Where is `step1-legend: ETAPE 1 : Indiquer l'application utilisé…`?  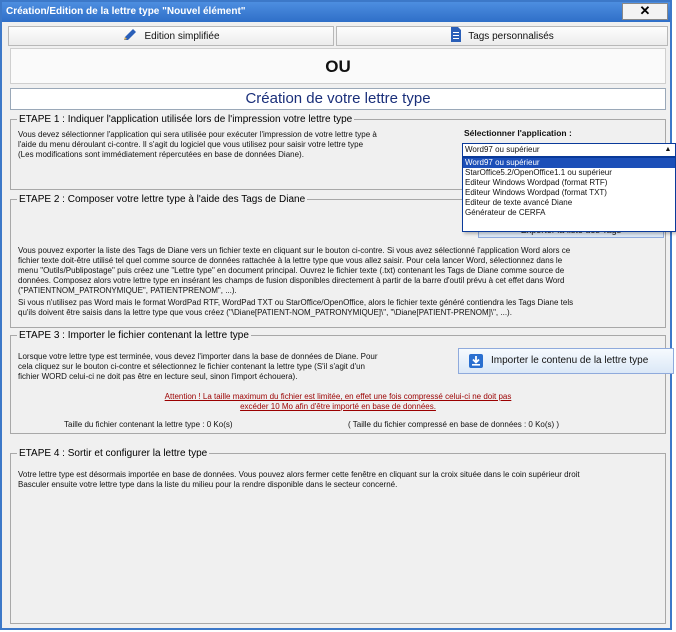
step1-legend: ETAPE 1 : Indiquer l'application utilisé… is located at coordinates (186, 119).